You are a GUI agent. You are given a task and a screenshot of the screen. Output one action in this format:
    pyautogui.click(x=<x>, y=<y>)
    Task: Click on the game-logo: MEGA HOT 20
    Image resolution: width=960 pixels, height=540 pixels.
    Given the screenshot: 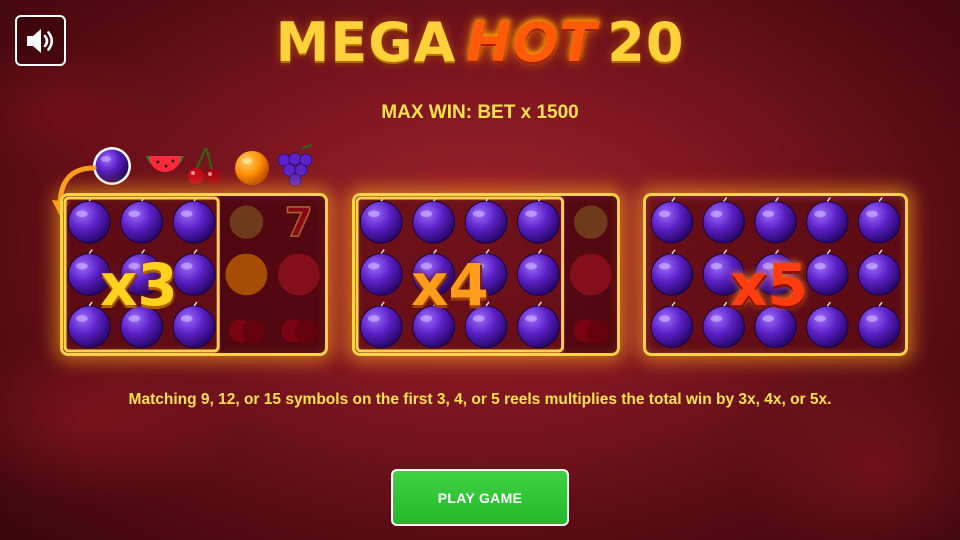 What is the action you would take?
    pyautogui.click(x=480, y=43)
    